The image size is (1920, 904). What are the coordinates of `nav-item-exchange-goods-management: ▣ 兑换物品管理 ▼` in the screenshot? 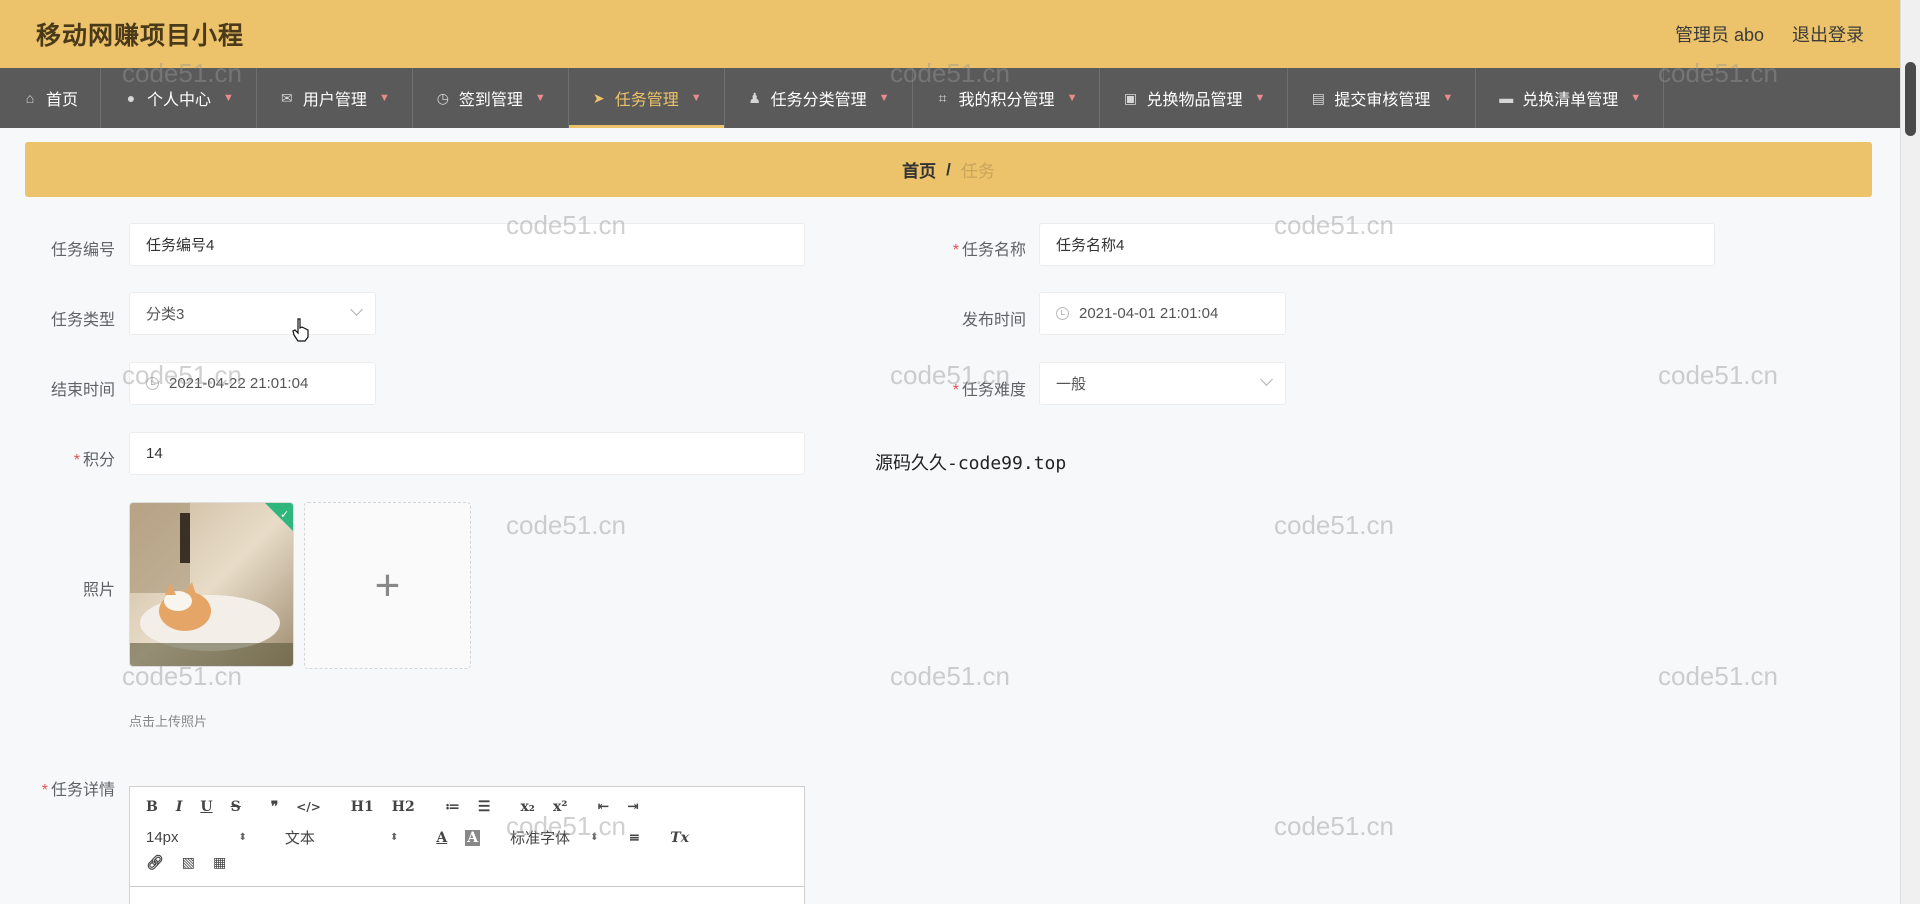 It's located at (1194, 98).